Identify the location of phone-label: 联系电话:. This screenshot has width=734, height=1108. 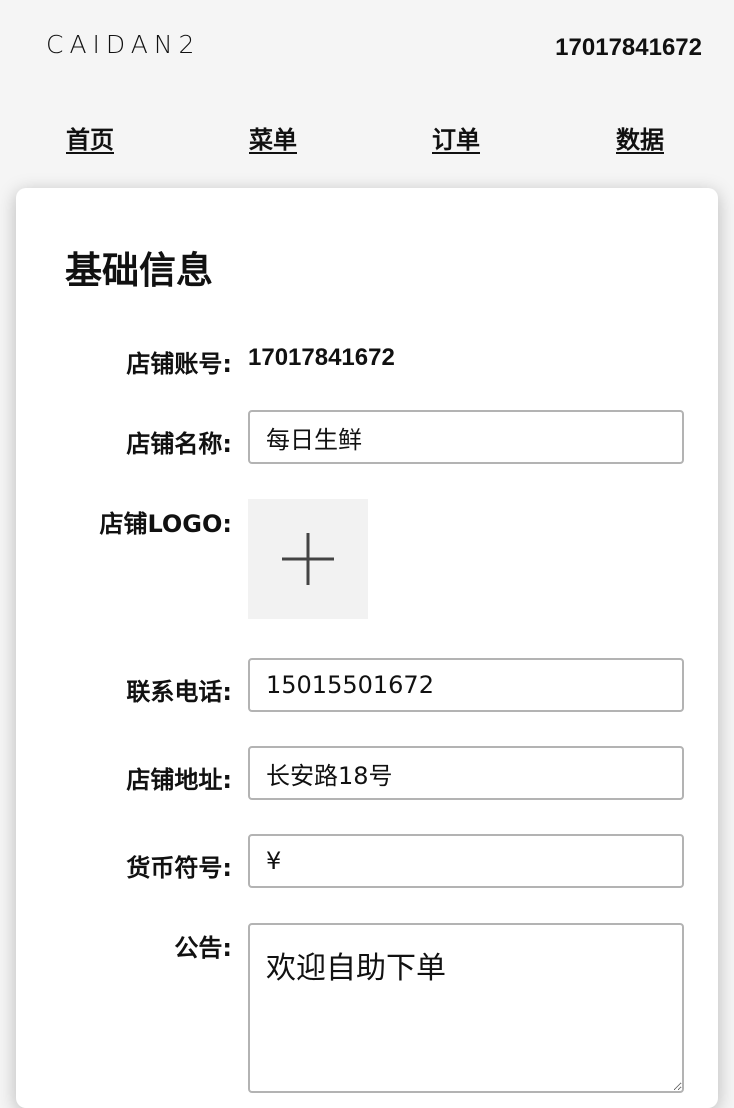
(179, 692).